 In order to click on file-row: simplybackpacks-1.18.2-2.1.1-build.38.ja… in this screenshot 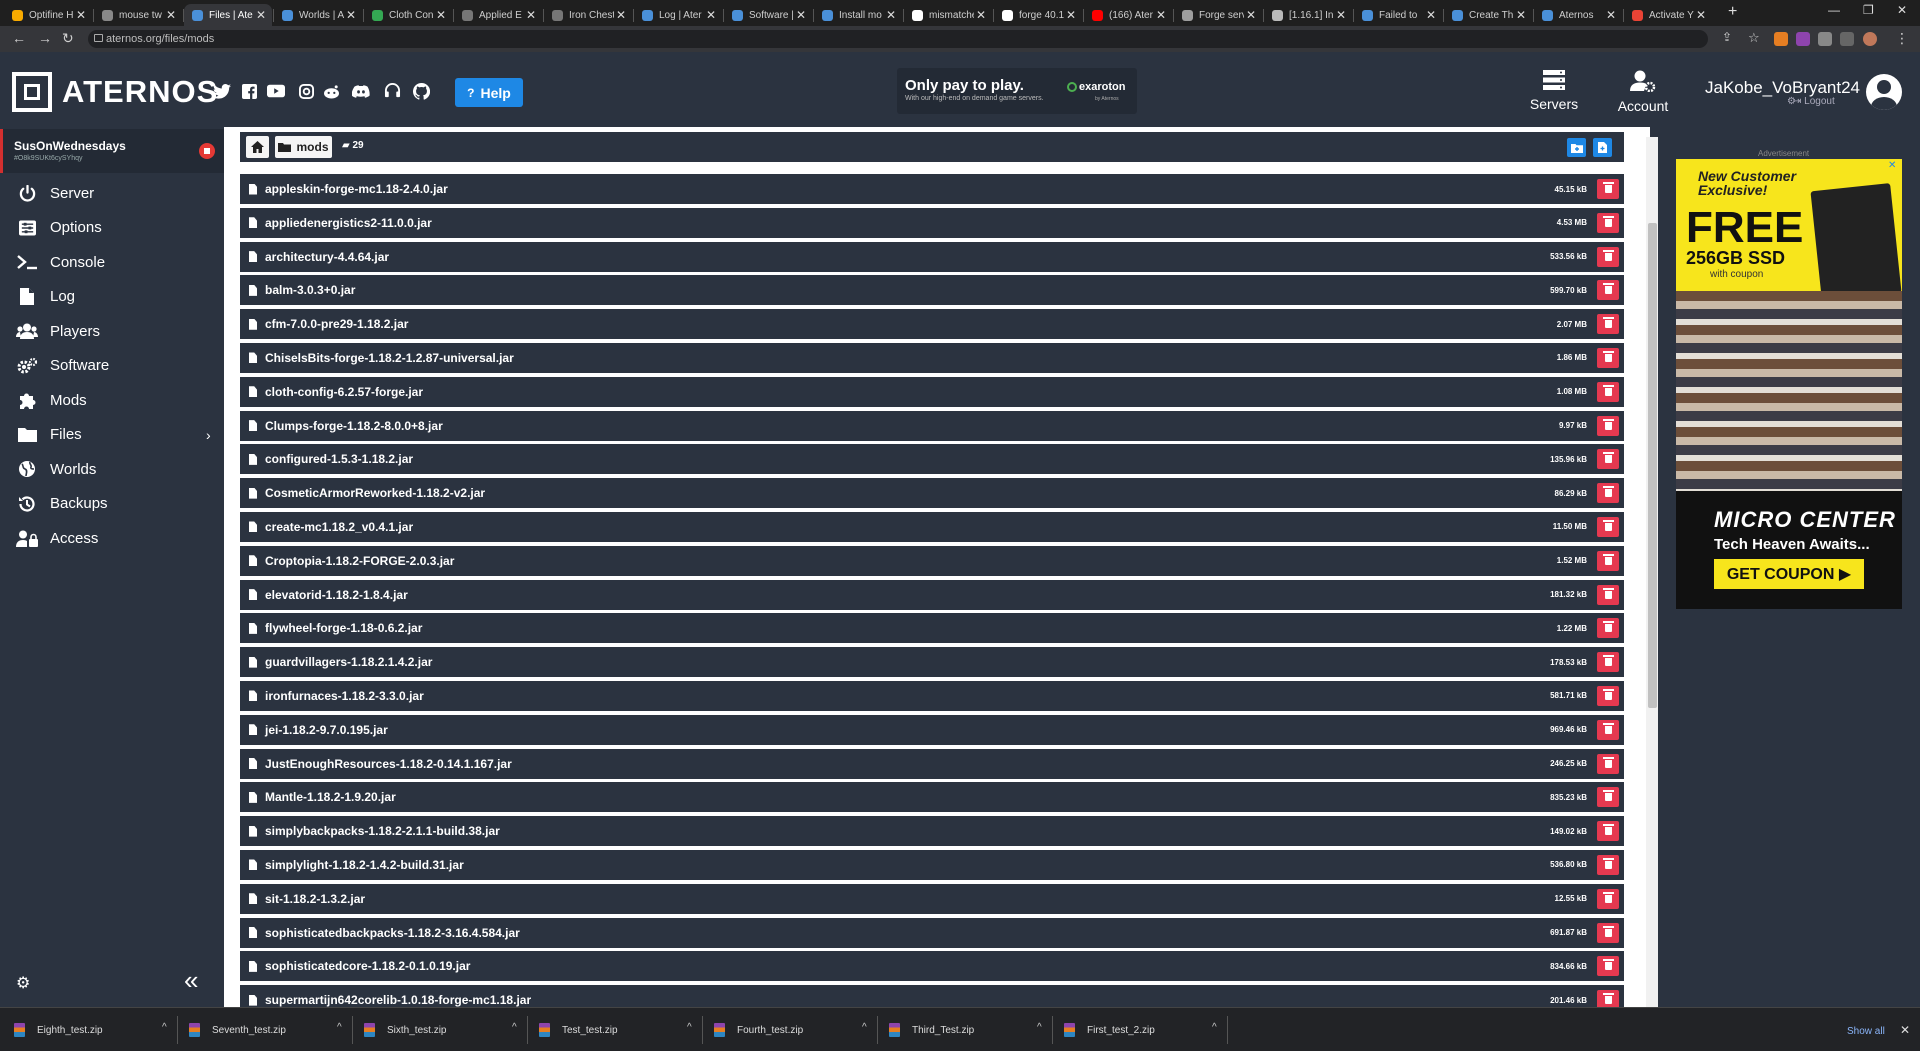, I will do `click(932, 831)`.